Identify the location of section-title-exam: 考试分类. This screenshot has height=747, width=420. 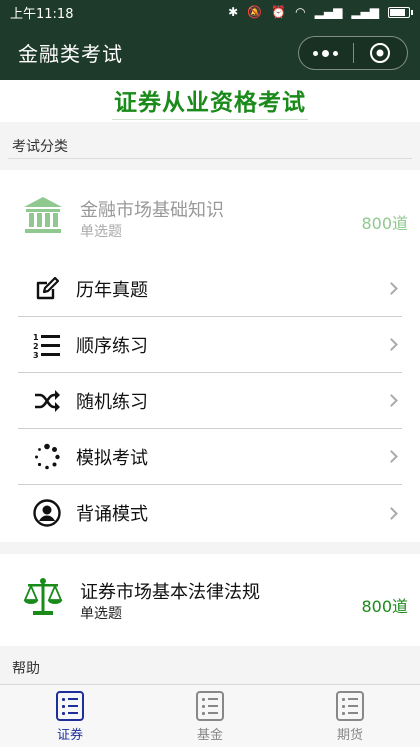
(40, 147).